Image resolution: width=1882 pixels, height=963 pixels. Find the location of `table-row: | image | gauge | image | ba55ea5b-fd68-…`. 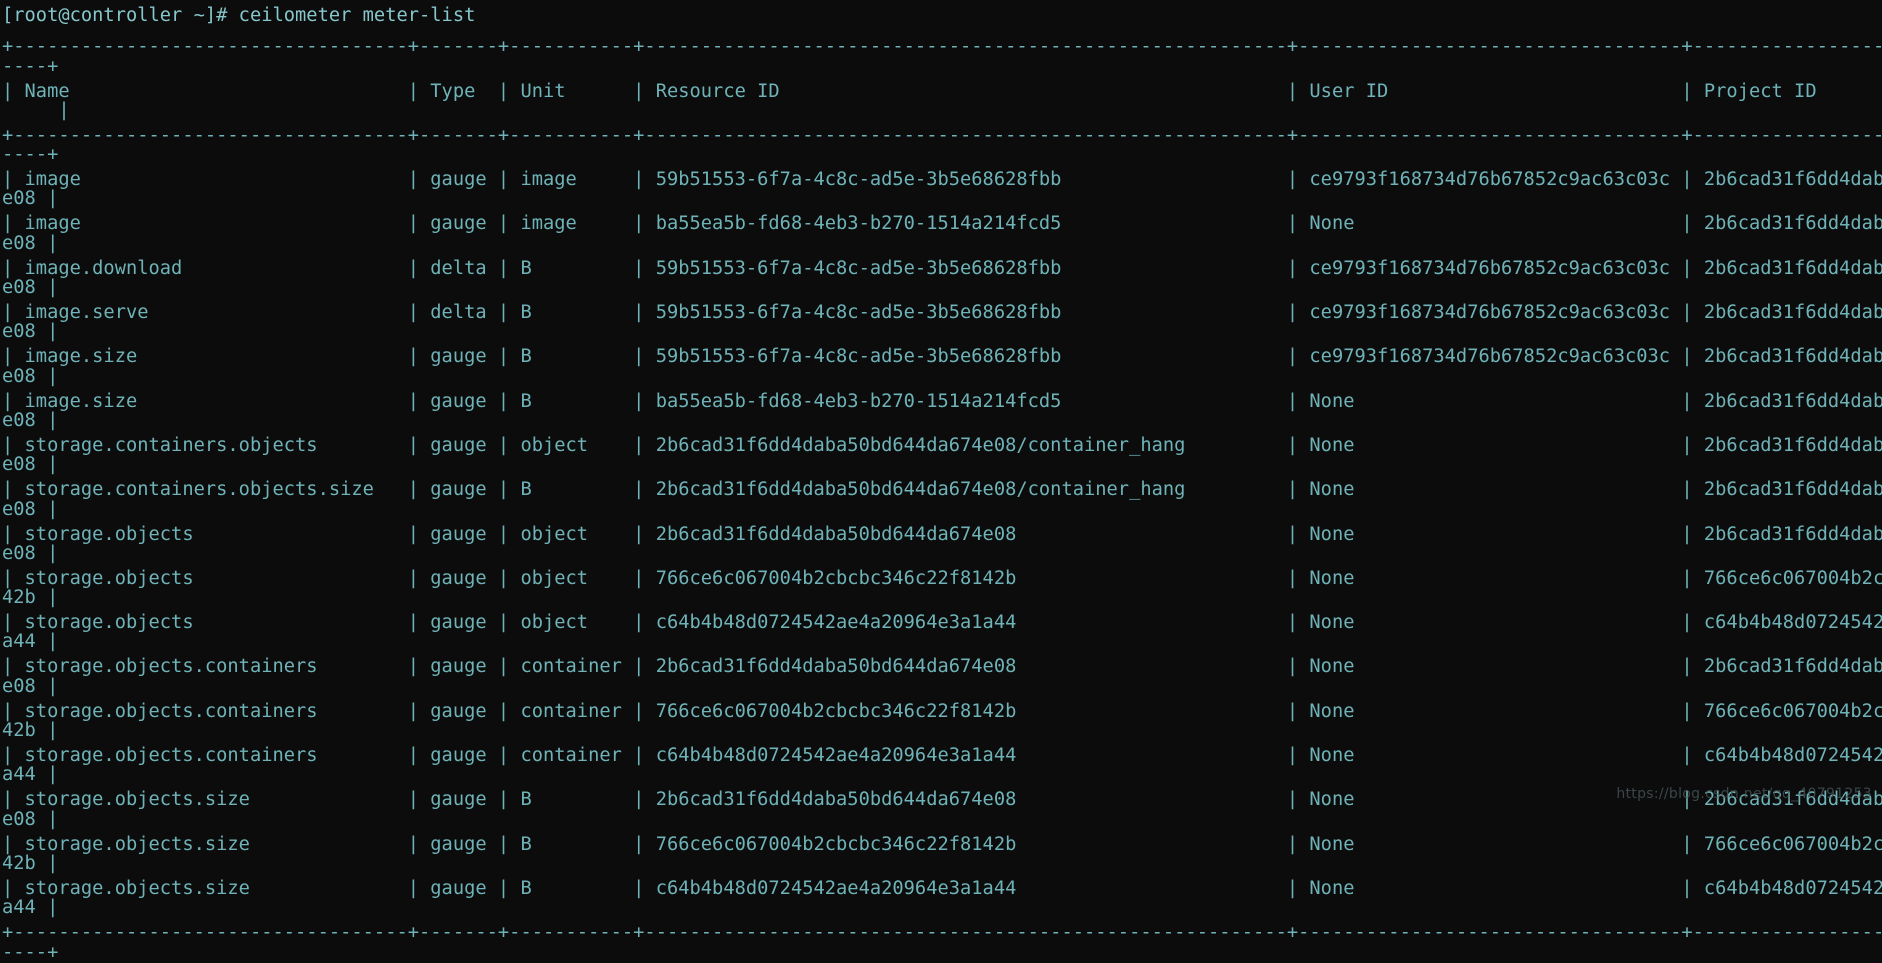

table-row: | image | gauge | image | ba55ea5b-fd68-… is located at coordinates (942, 224).